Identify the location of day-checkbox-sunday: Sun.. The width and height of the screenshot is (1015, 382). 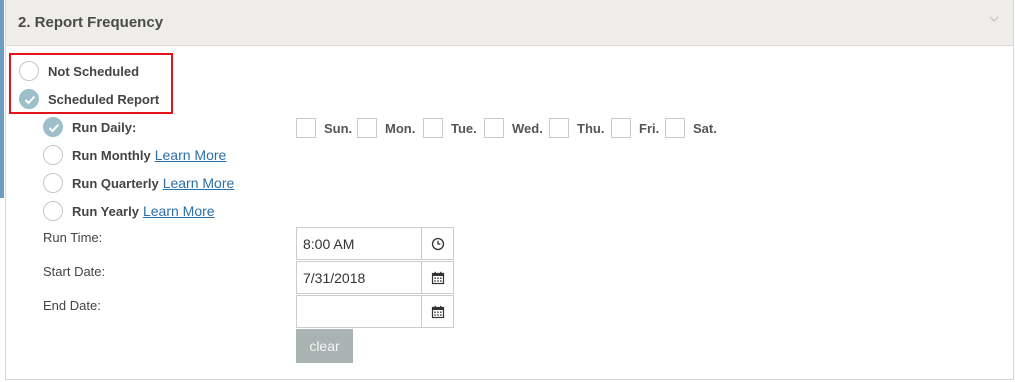
(324, 128).